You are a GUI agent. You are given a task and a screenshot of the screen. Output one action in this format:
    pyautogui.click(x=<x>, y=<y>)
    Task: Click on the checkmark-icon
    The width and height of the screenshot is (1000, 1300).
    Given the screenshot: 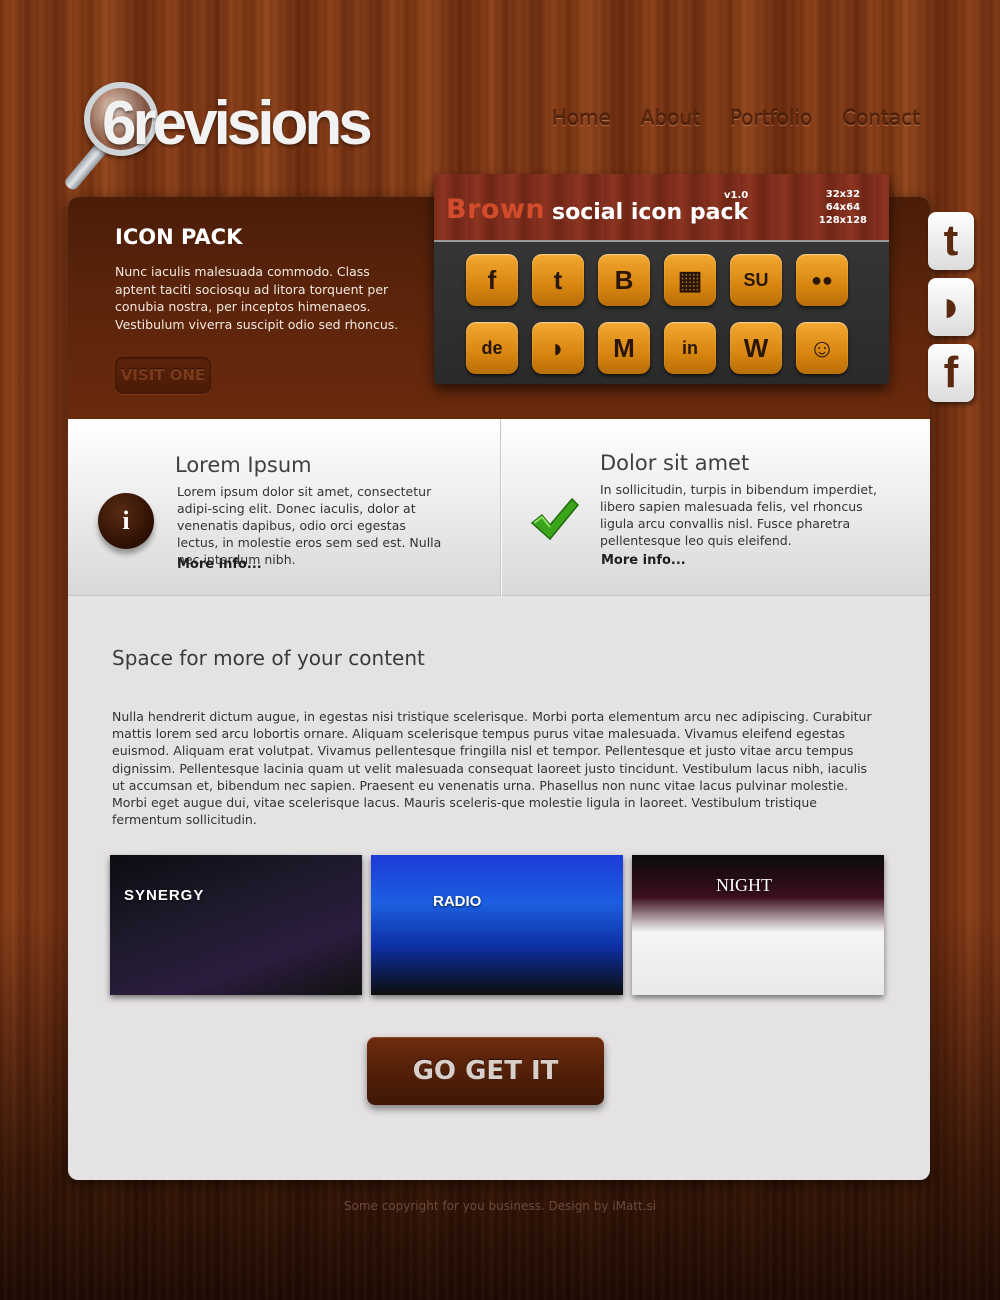 What is the action you would take?
    pyautogui.click(x=555, y=519)
    